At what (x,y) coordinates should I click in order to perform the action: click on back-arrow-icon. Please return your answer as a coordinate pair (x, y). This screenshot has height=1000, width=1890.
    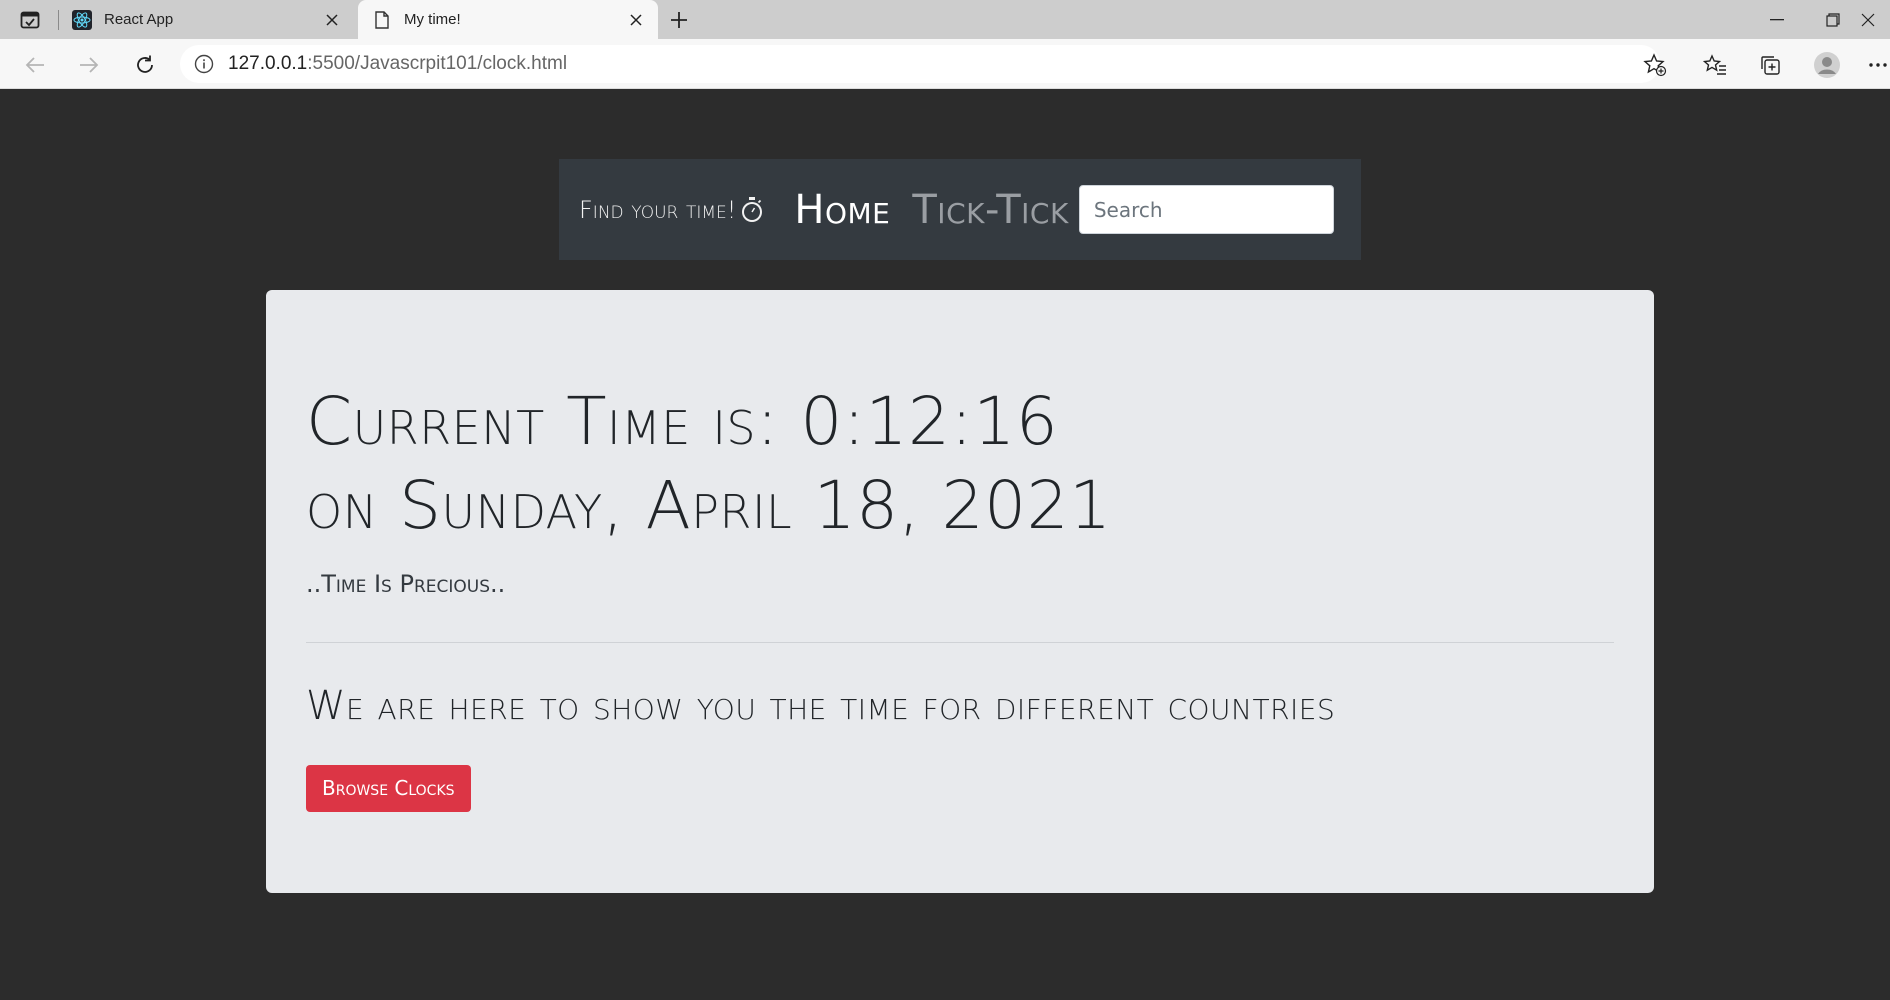
    Looking at the image, I should click on (35, 65).